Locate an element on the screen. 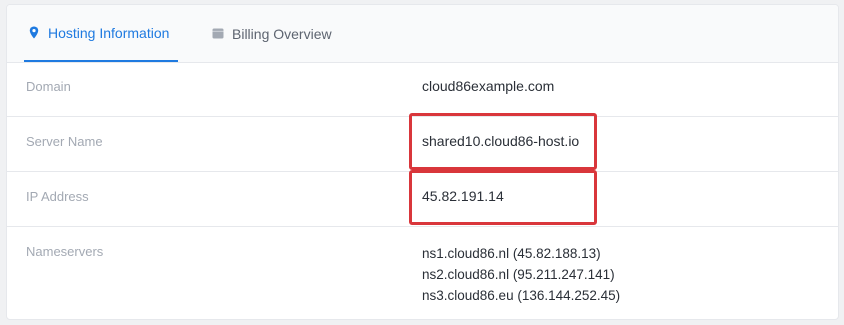 This screenshot has height=325, width=844. tab-billing-overview: Billing Overview is located at coordinates (272, 33).